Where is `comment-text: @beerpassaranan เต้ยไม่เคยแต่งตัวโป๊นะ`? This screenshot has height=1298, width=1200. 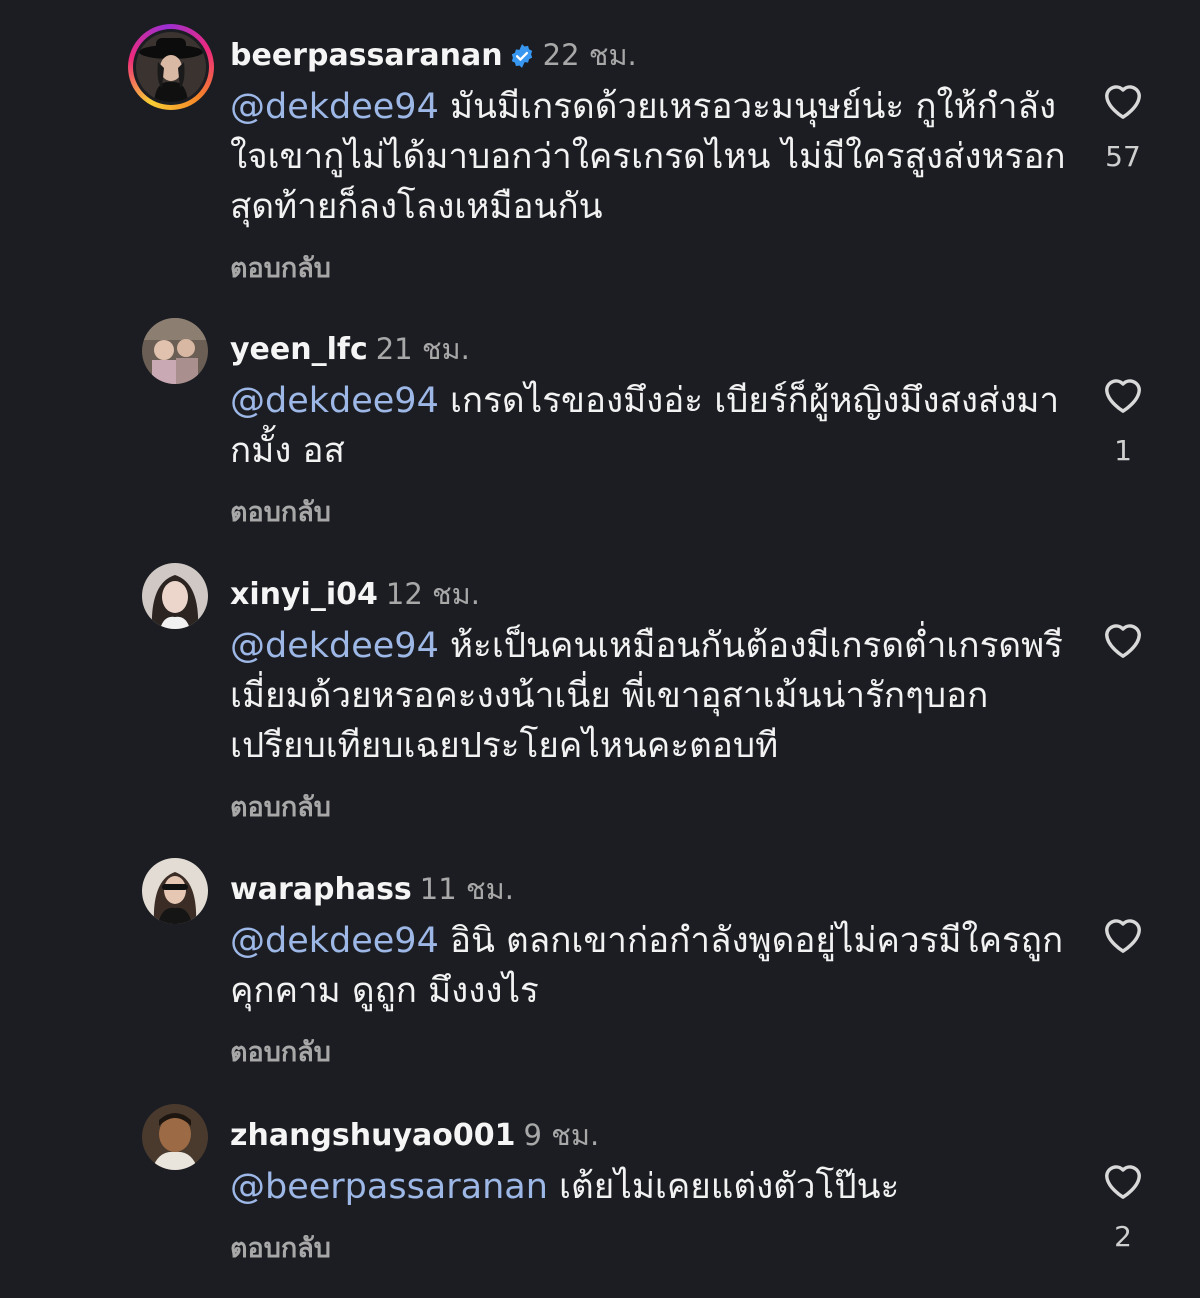 comment-text: @beerpassaranan เต้ยไม่เคยแต่งตัวโป๊นะ is located at coordinates (650, 1187).